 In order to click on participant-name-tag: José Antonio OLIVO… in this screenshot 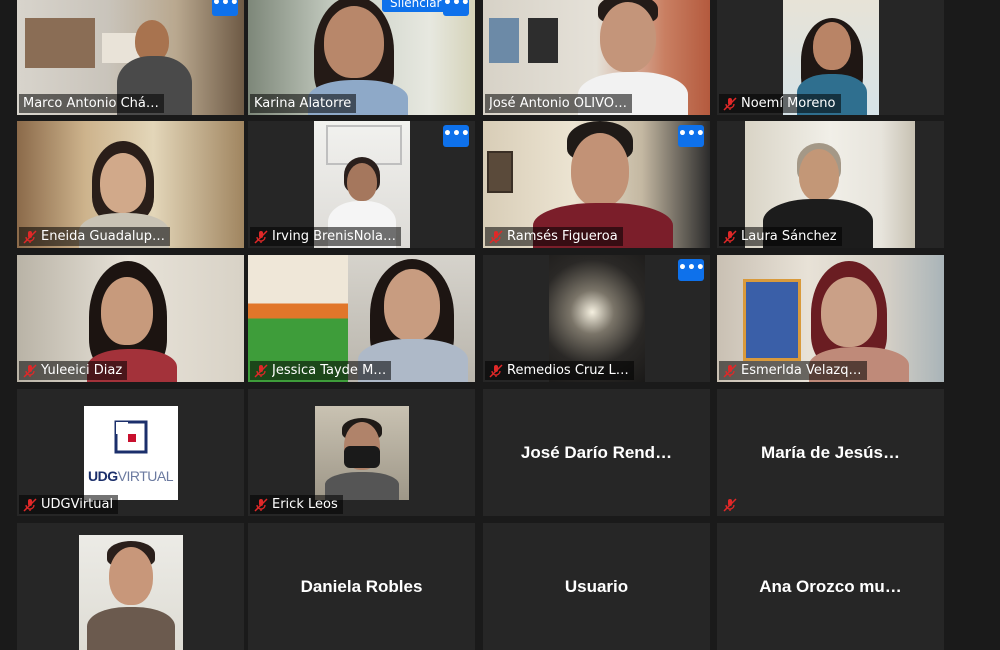, I will do `click(559, 103)`.